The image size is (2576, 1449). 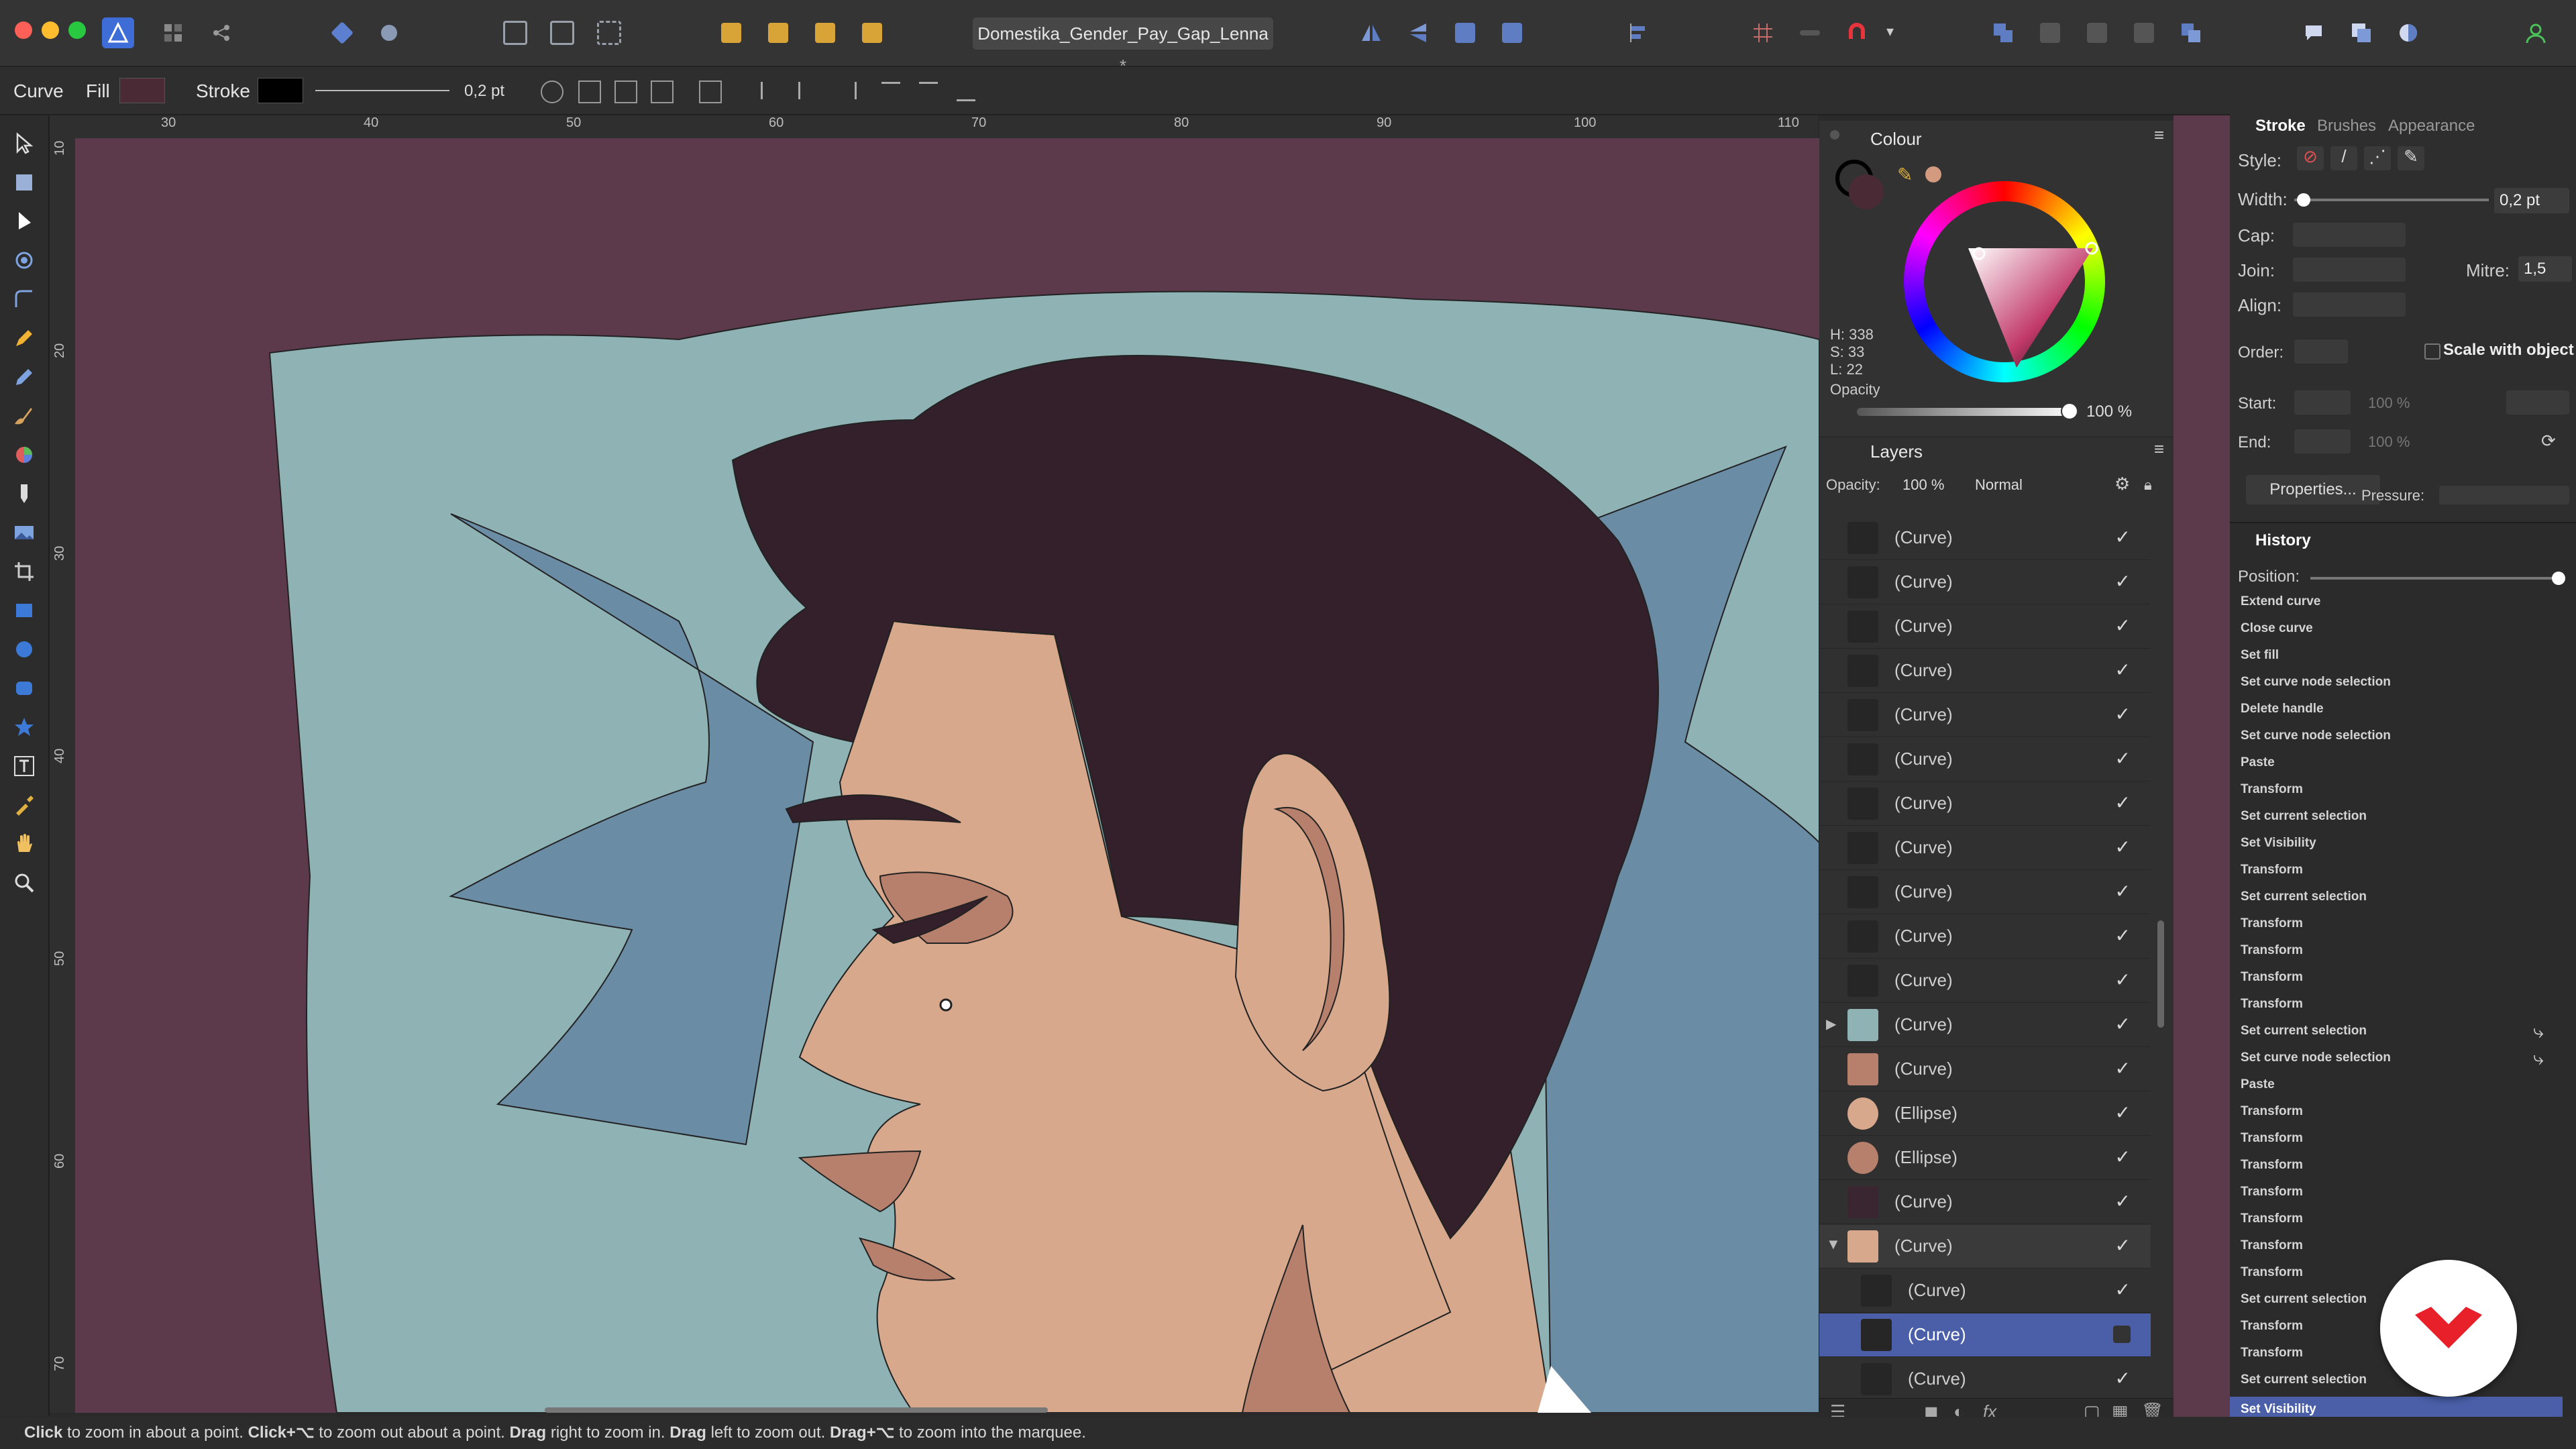 What do you see at coordinates (2069, 411) in the screenshot?
I see `opacity-slider-handle` at bounding box center [2069, 411].